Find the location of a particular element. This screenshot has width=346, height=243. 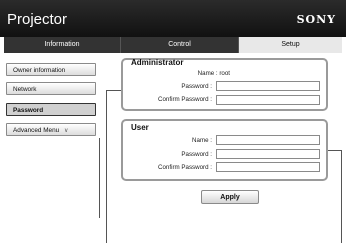

user-confirm-password-label: Confirm Password : is located at coordinates (185, 167).